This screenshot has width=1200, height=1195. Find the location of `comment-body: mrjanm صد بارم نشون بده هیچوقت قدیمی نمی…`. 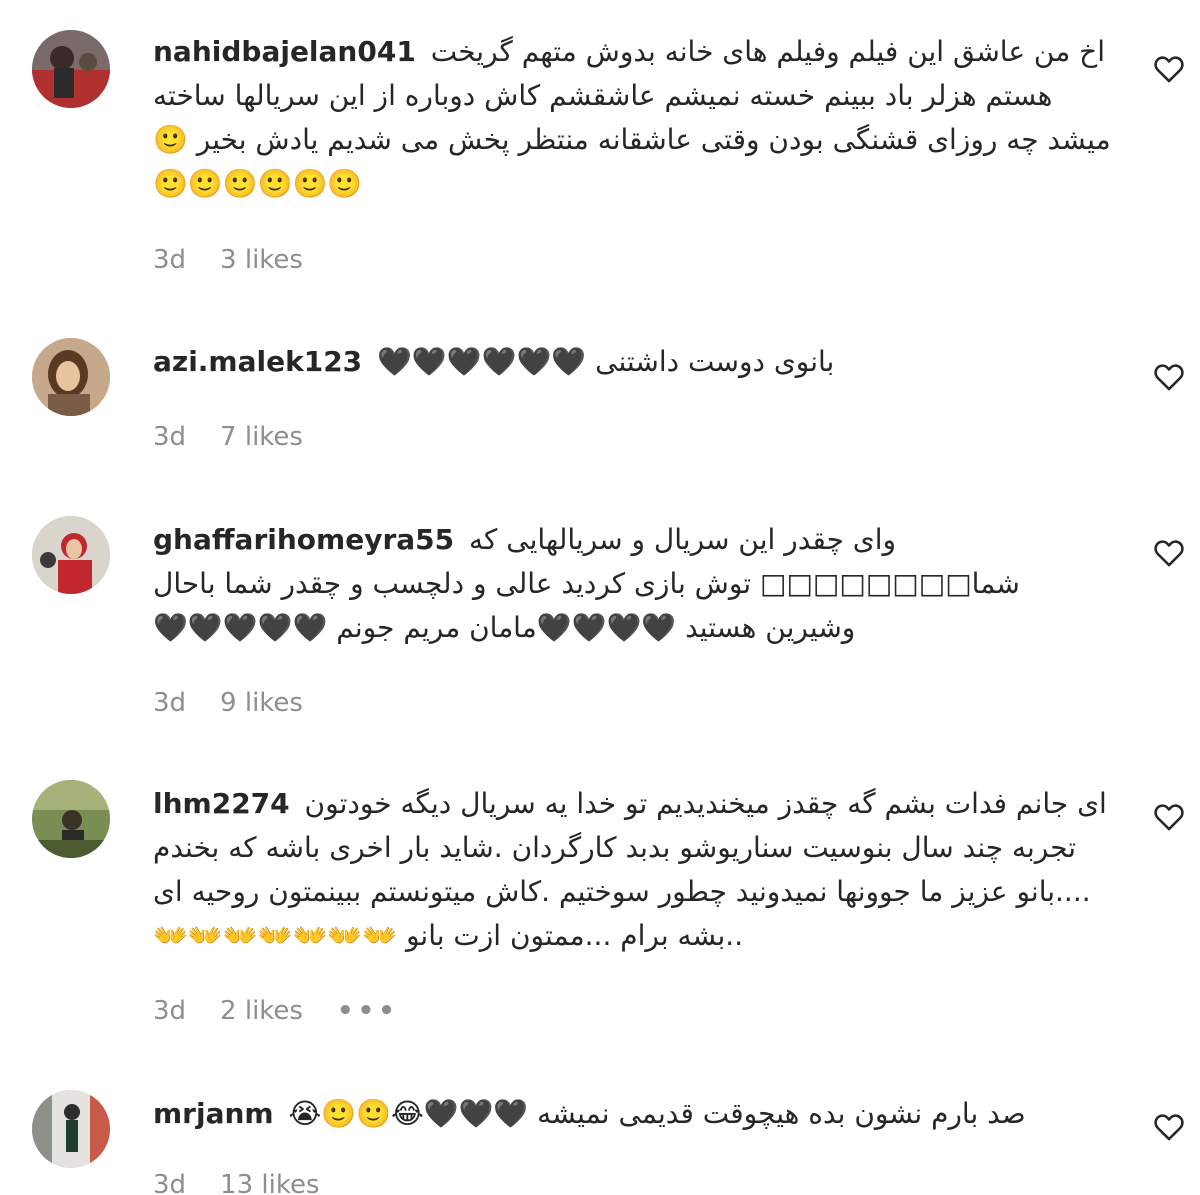

comment-body: mrjanm صد بارم نشون بده هیچوقت قدیمی نمی… is located at coordinates (633, 1114).